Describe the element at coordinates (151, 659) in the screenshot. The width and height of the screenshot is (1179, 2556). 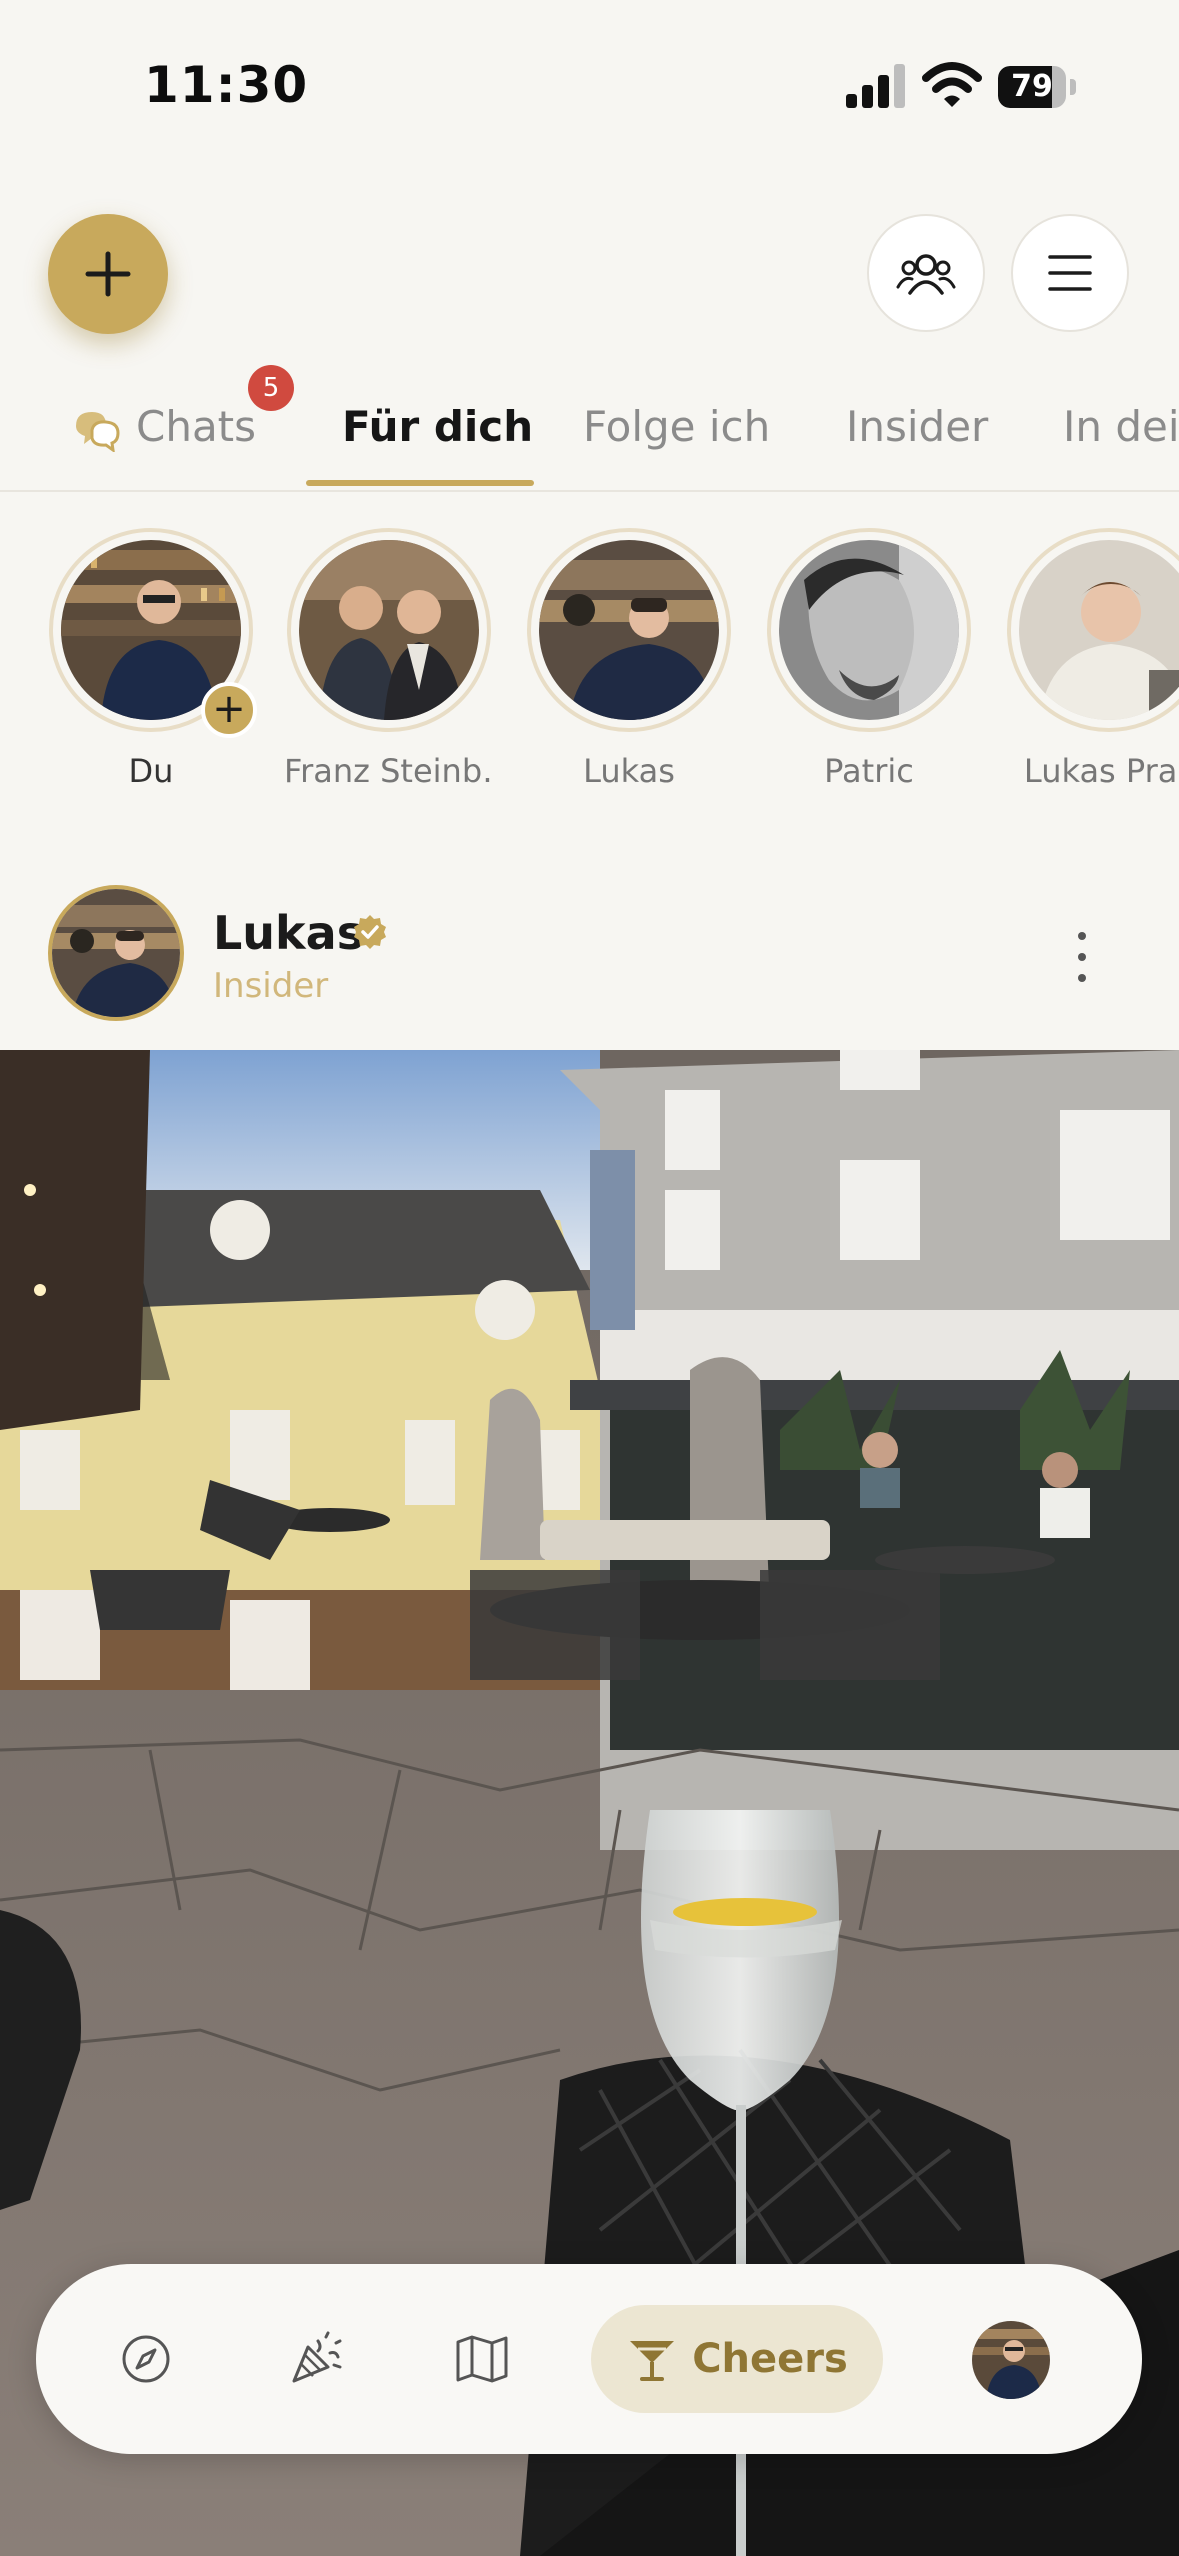
I see `story-own: + Du` at that location.